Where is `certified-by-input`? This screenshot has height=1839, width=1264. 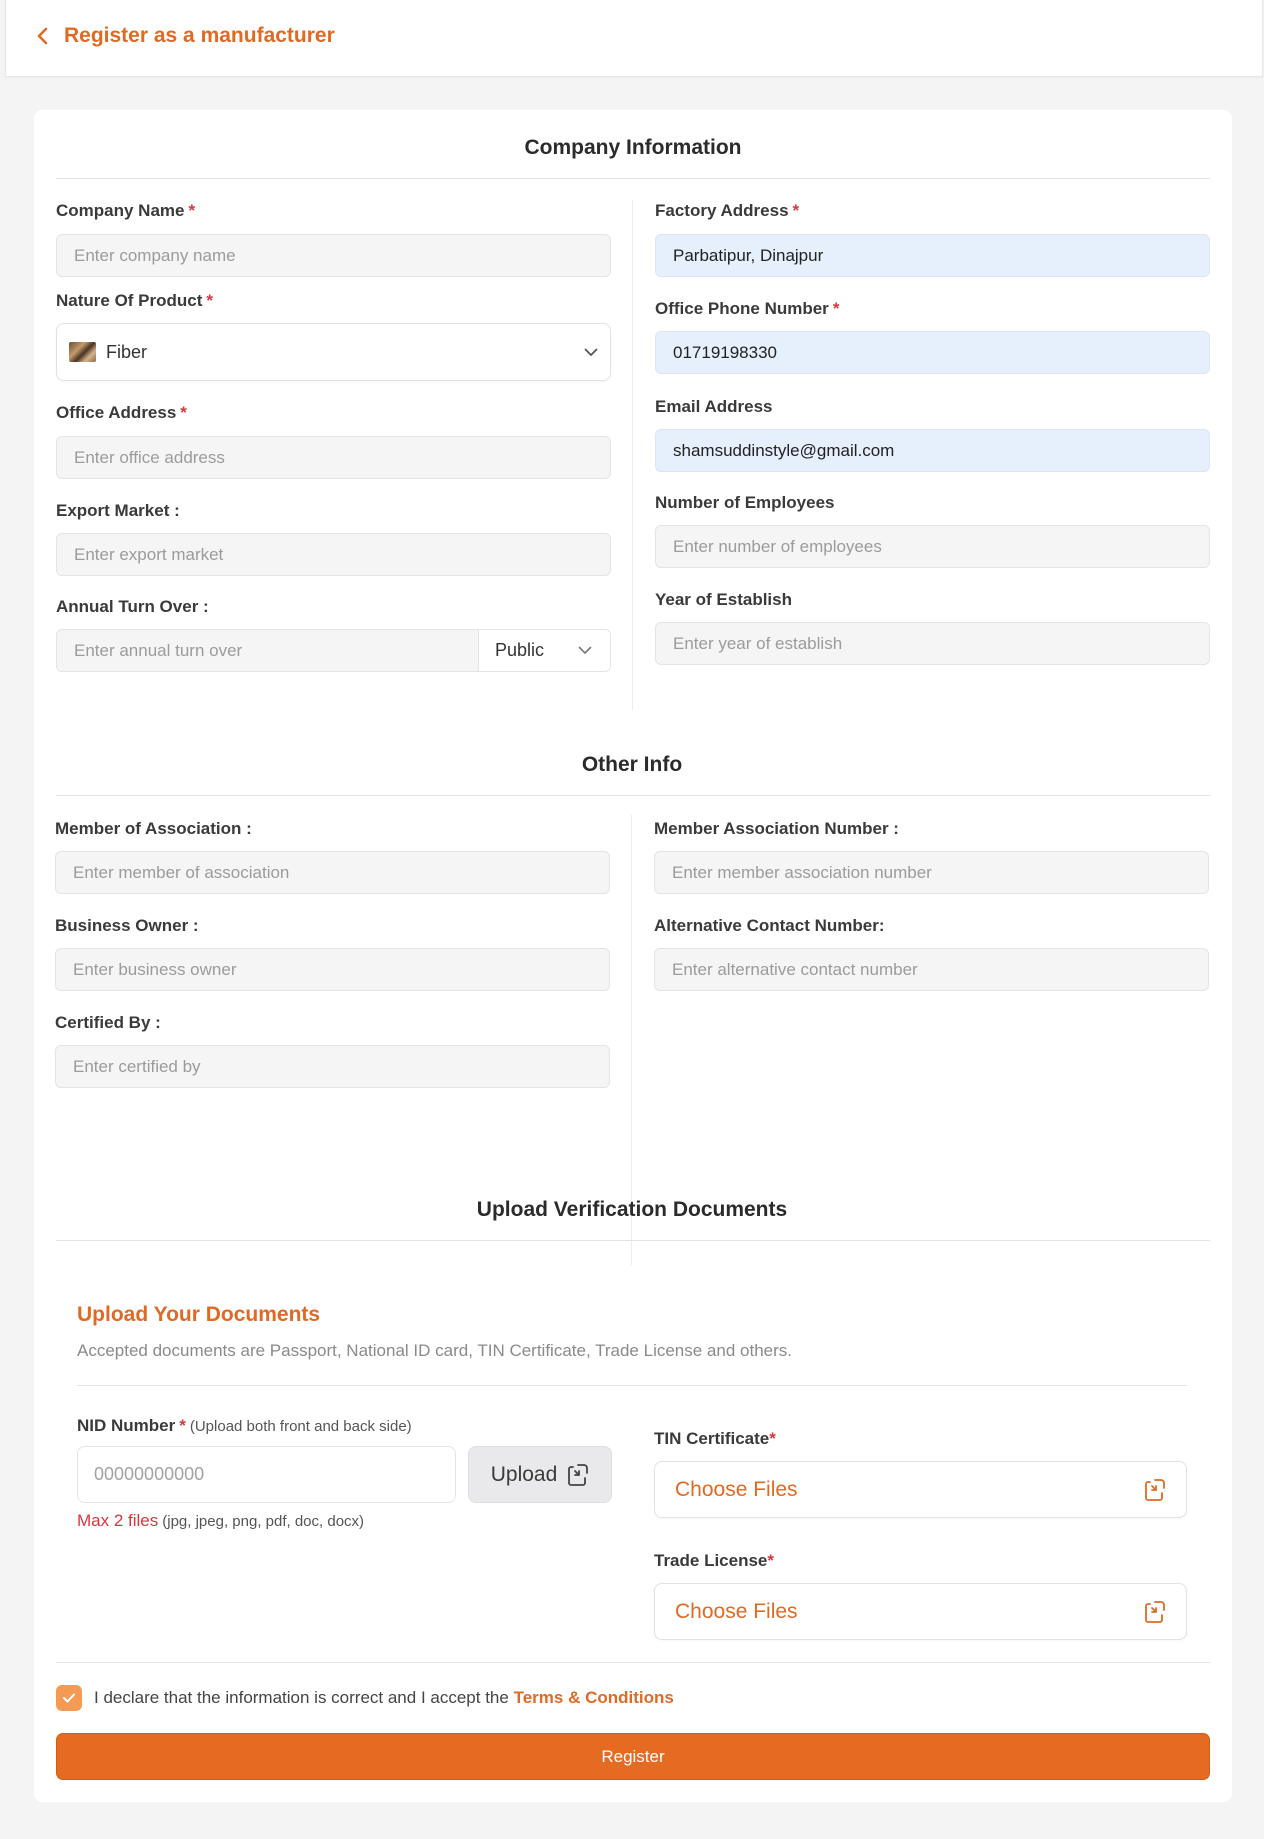 certified-by-input is located at coordinates (332, 1066).